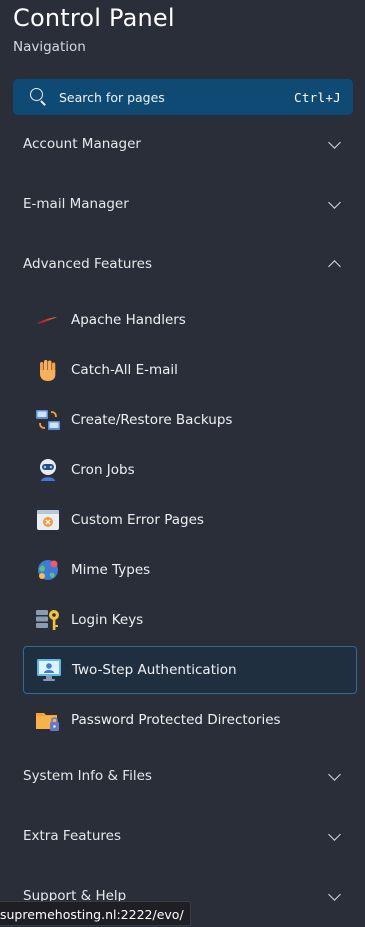 This screenshot has height=927, width=365. I want to click on section-label: E-mail Manager, so click(76, 204).